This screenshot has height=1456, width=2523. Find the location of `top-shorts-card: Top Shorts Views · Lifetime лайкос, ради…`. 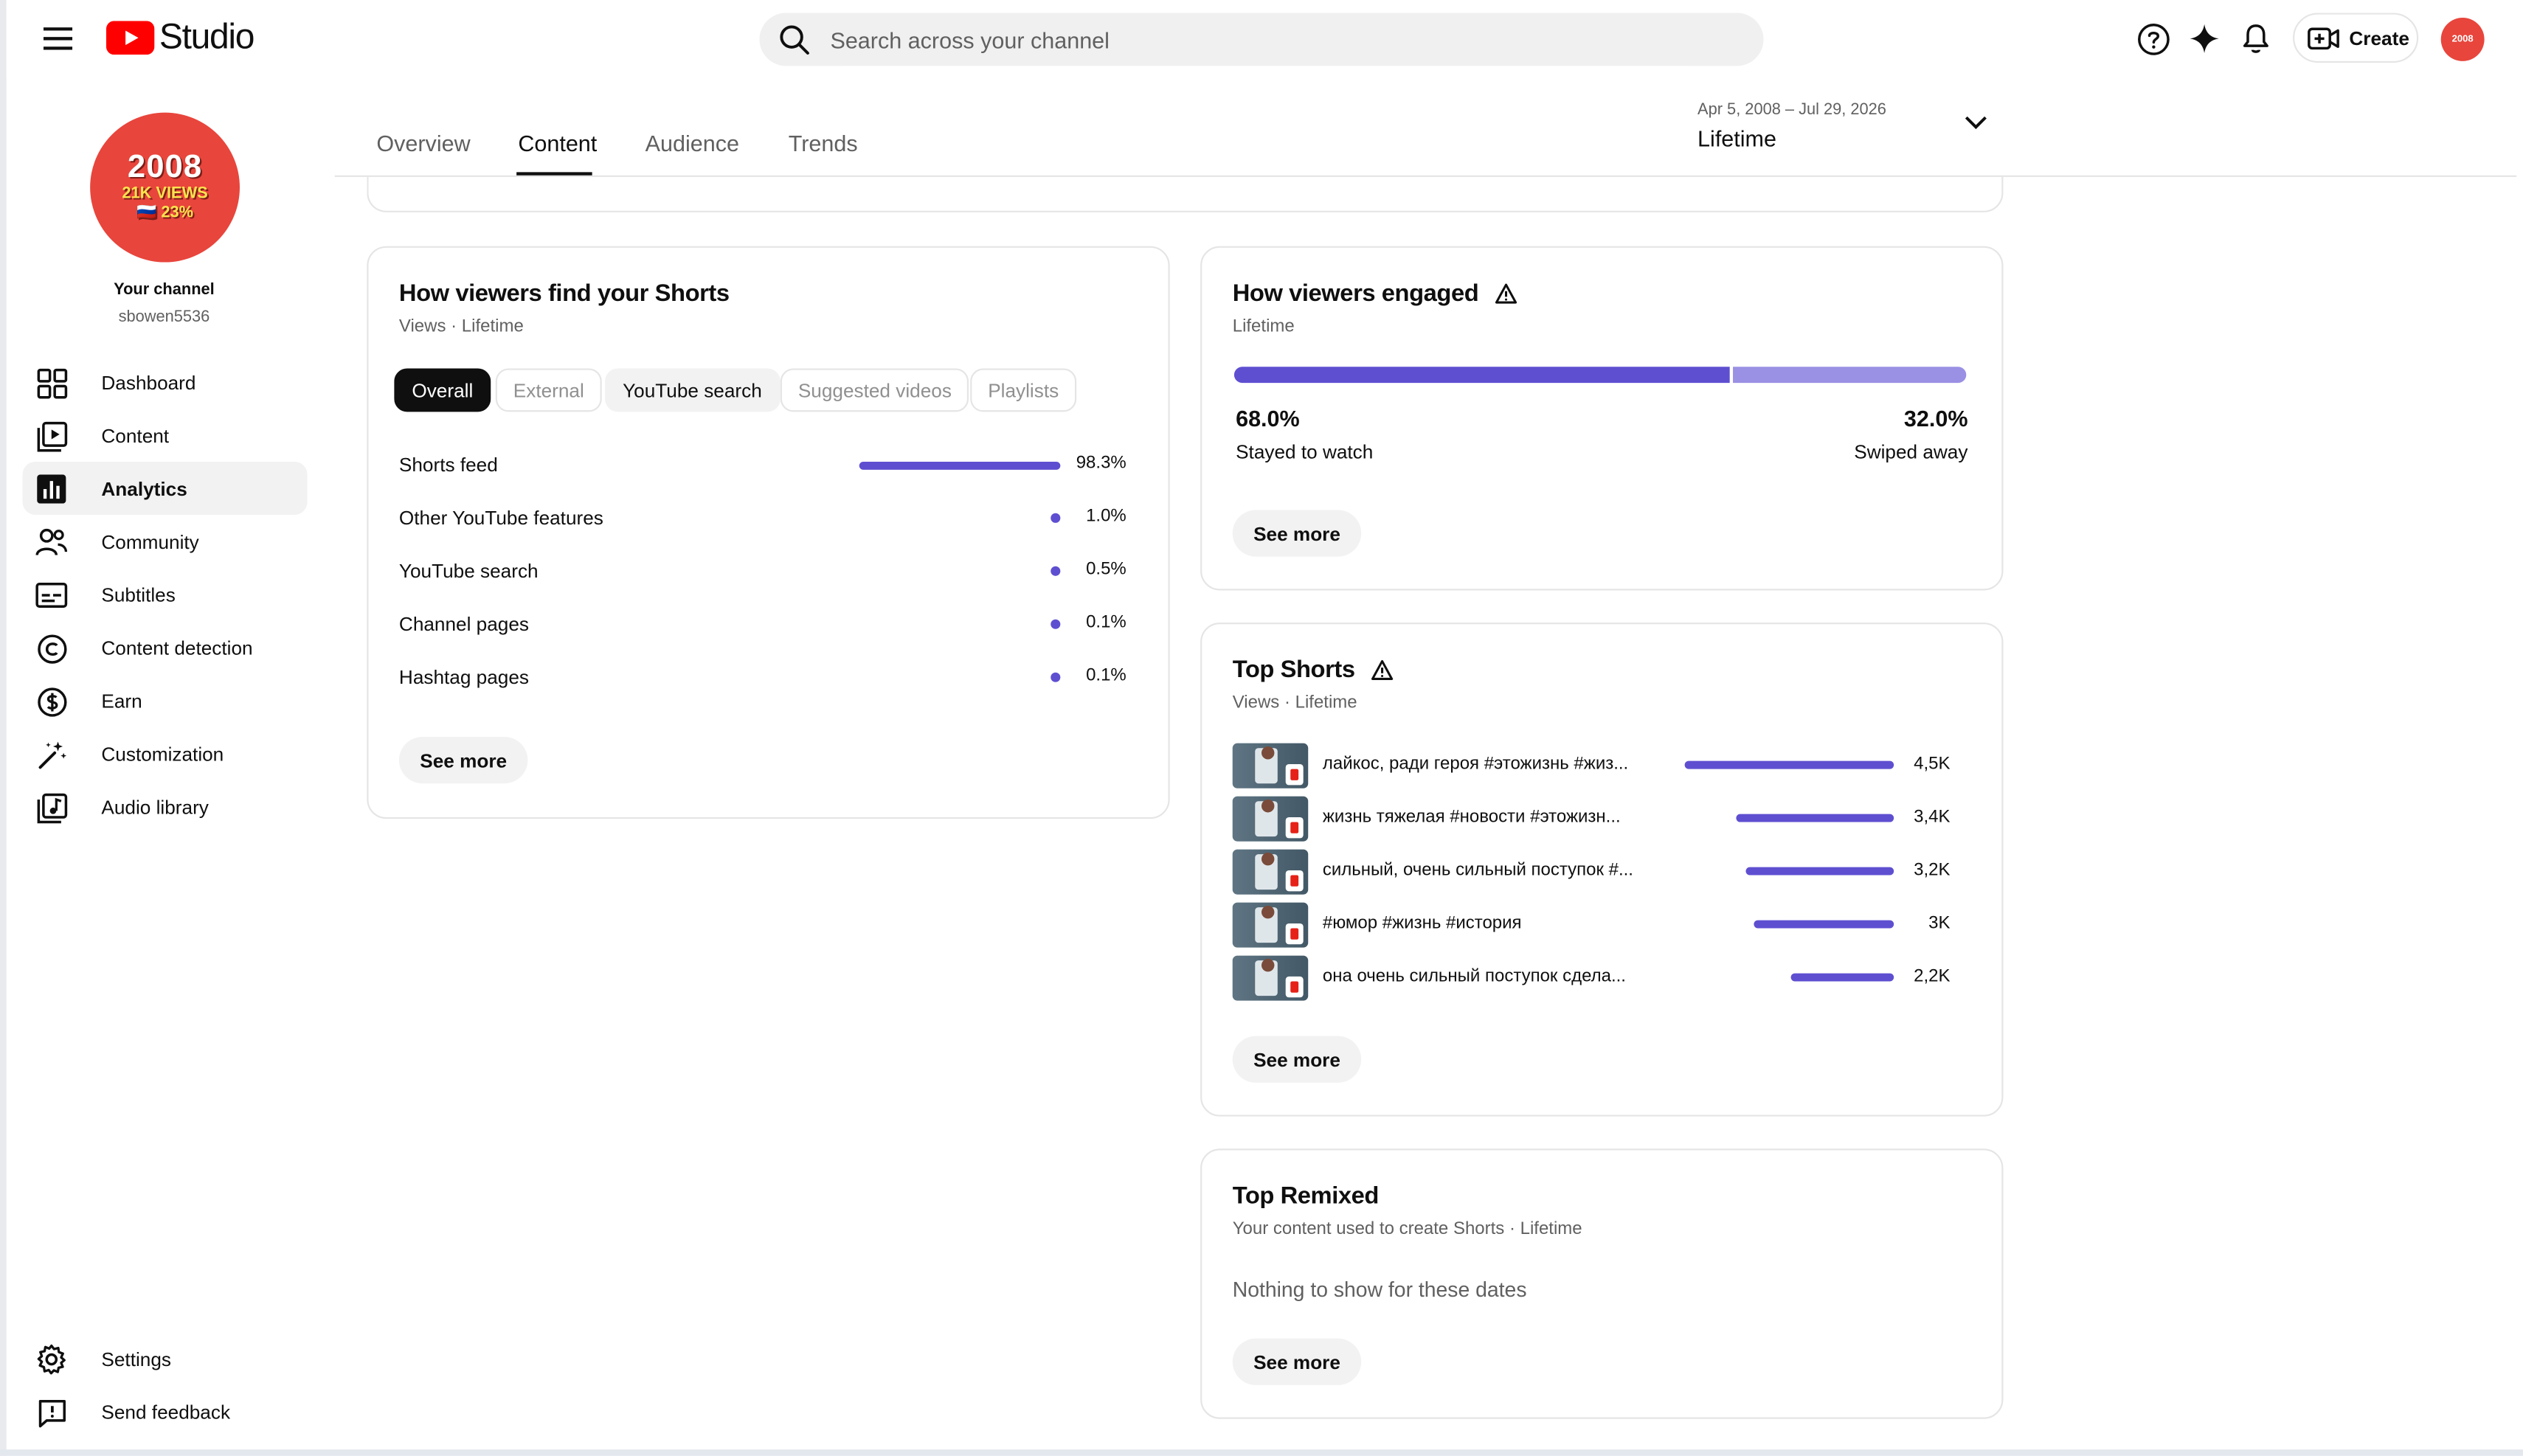

top-shorts-card: Top Shorts Views · Lifetime лайкос, ради… is located at coordinates (1602, 870).